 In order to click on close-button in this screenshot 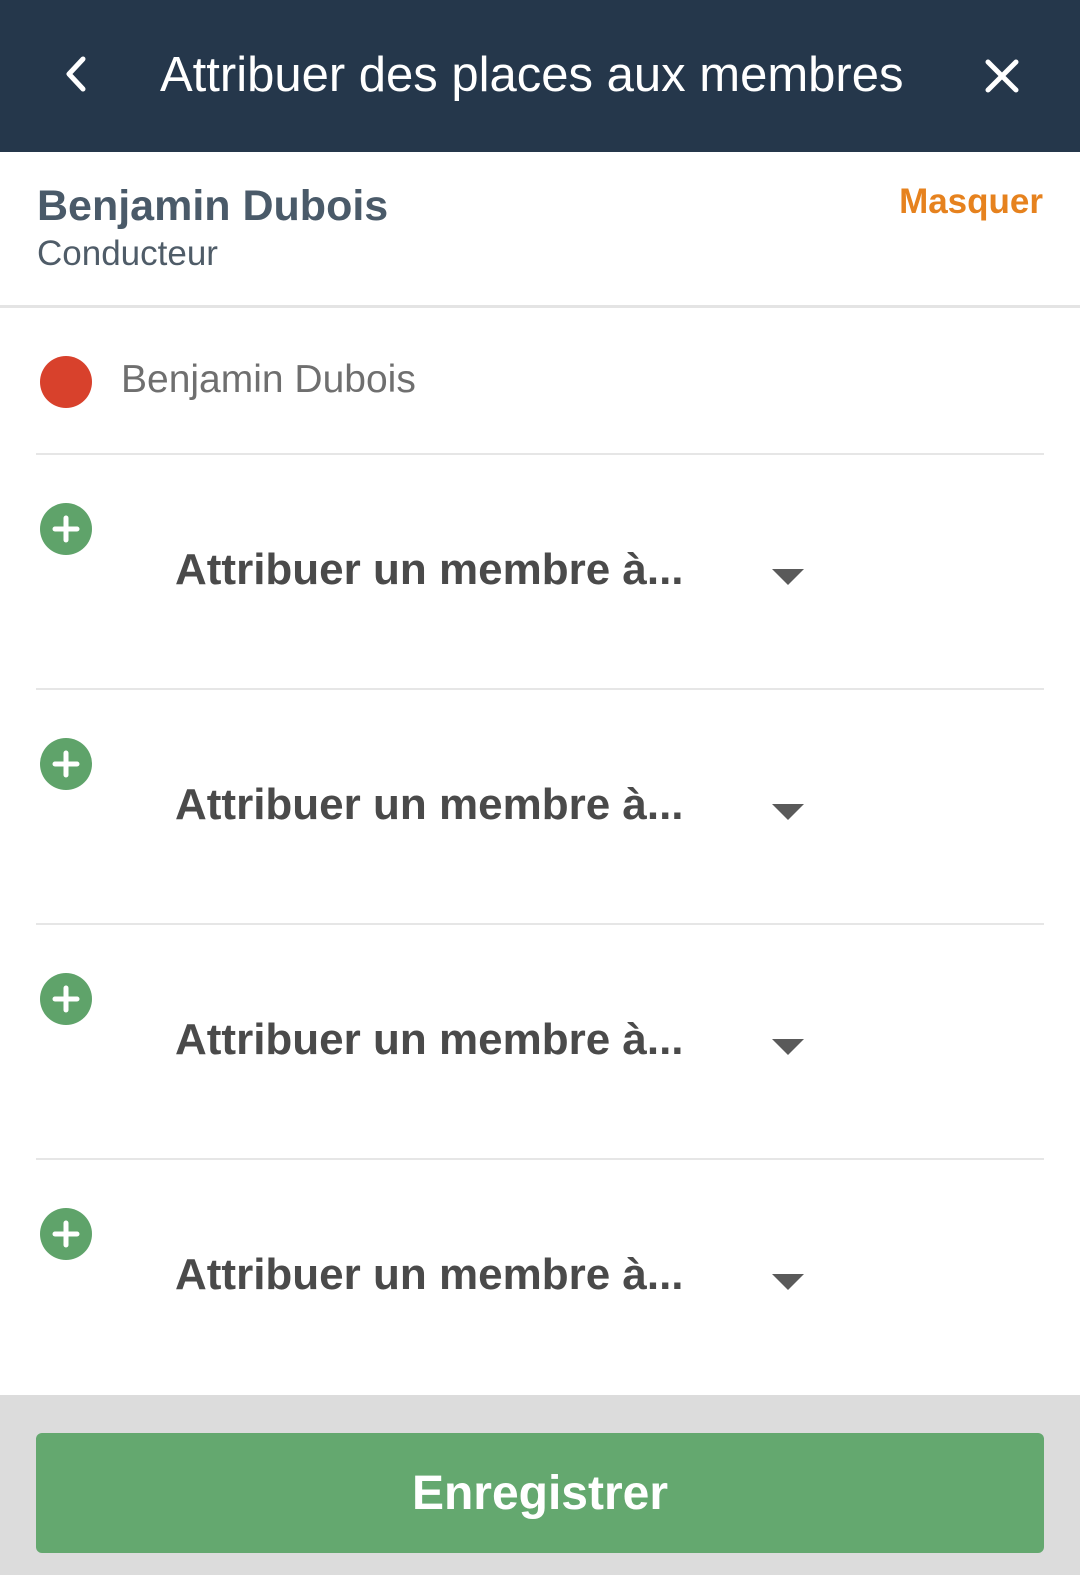, I will do `click(1002, 76)`.